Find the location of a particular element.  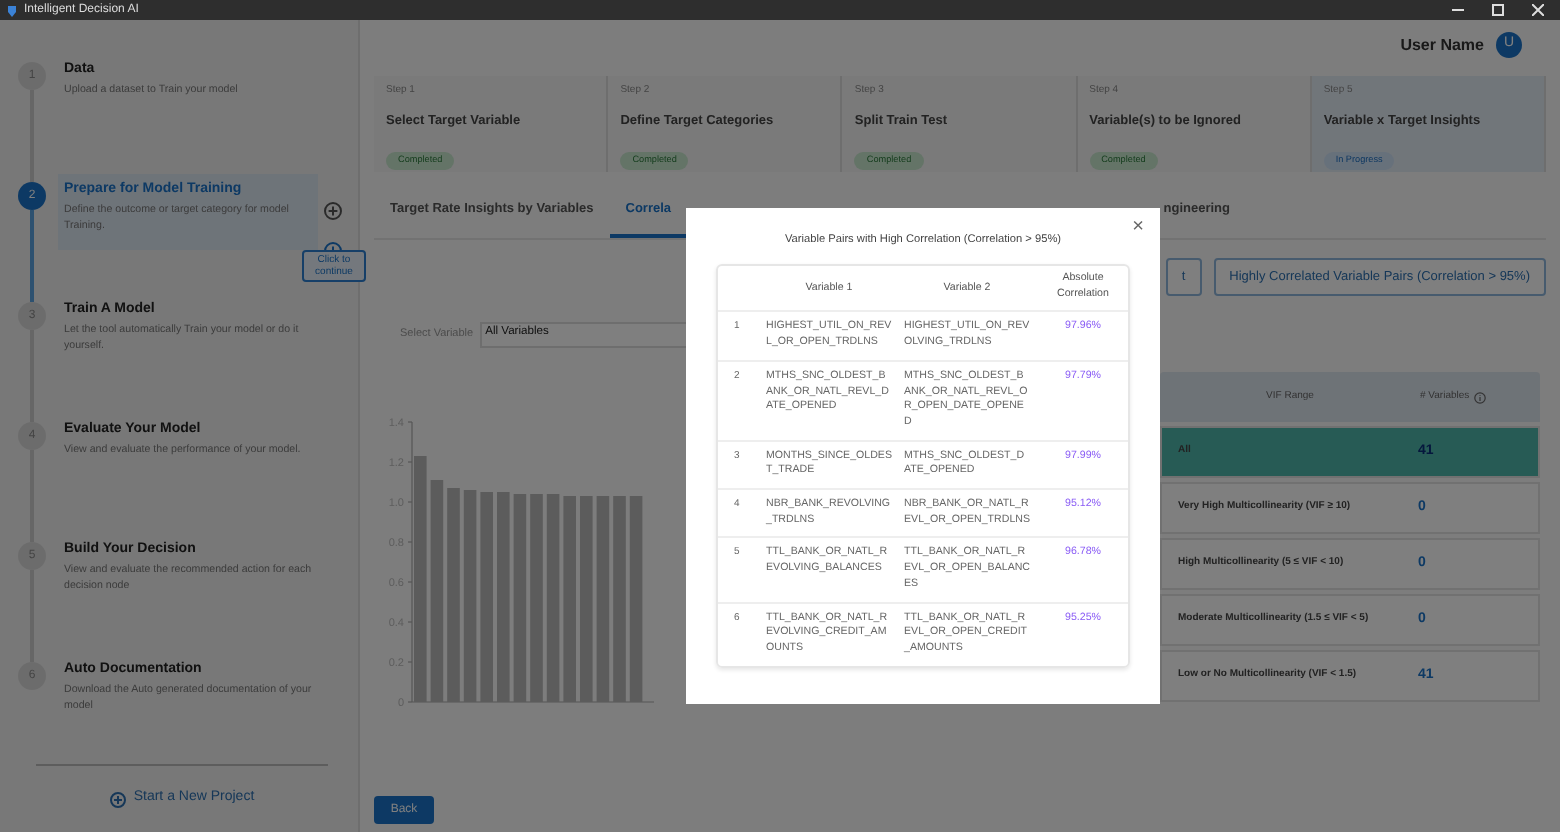

maximize-icon is located at coordinates (1498, 10).